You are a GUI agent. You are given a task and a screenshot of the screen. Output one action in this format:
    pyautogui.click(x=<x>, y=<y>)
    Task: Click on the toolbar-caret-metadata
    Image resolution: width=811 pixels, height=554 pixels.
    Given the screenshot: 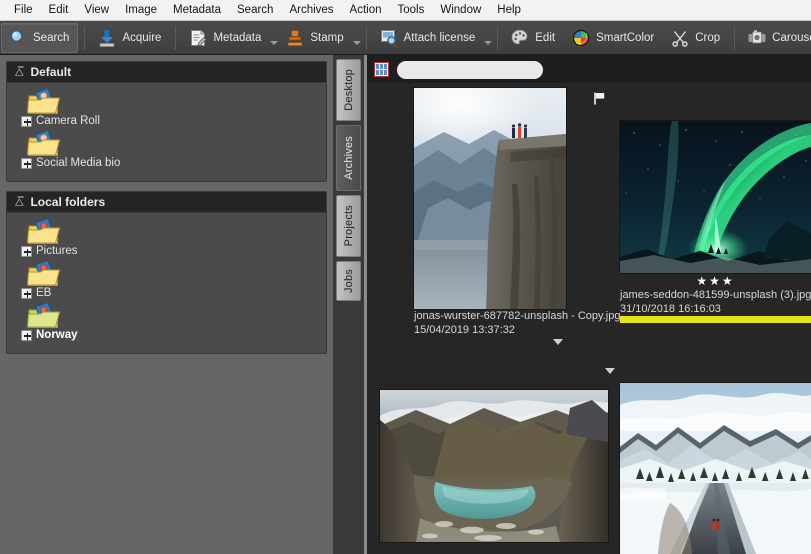 What is the action you would take?
    pyautogui.click(x=274, y=38)
    